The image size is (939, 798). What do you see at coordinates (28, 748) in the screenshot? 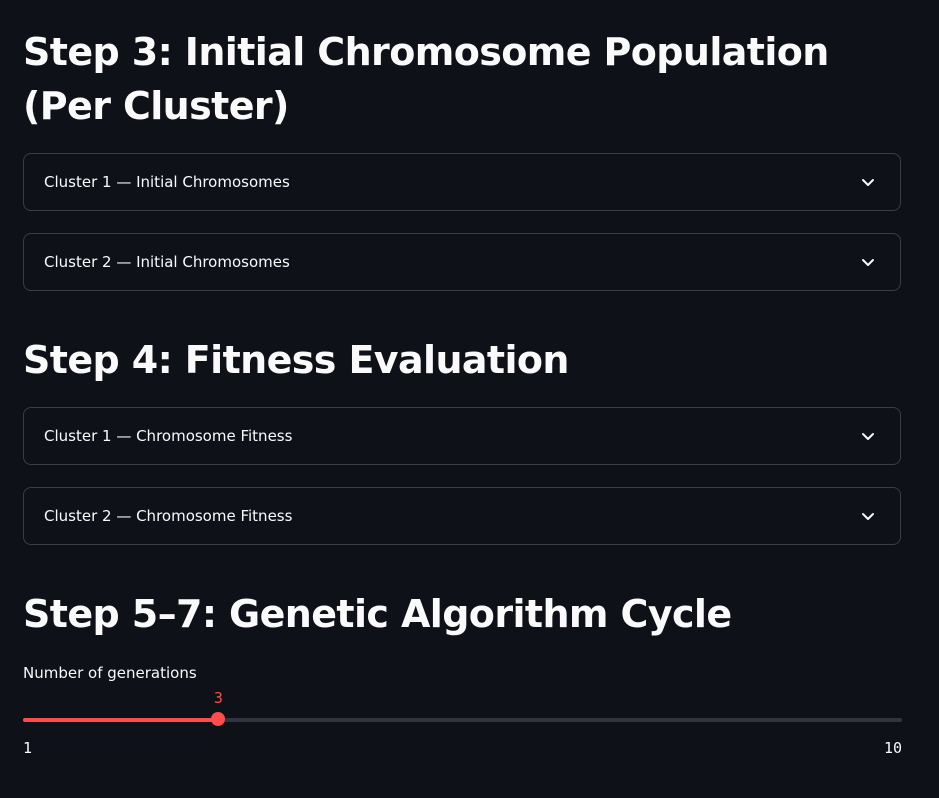
I see `slider-min-label: 1` at bounding box center [28, 748].